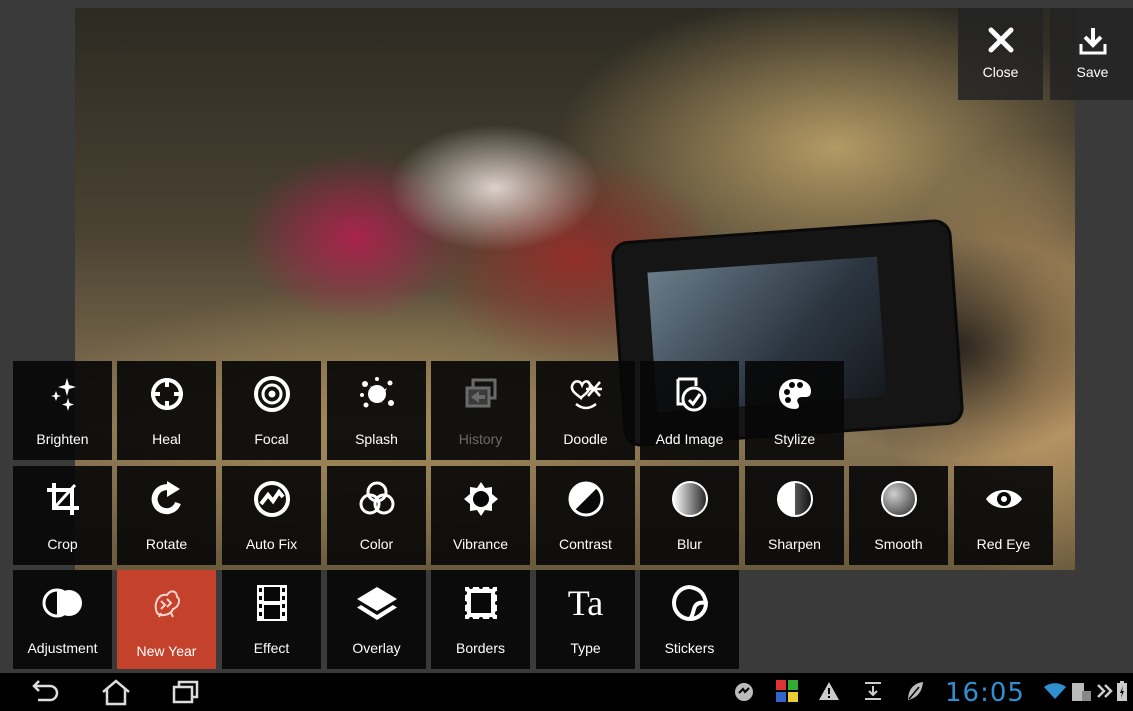  I want to click on leaf-icon, so click(915, 693).